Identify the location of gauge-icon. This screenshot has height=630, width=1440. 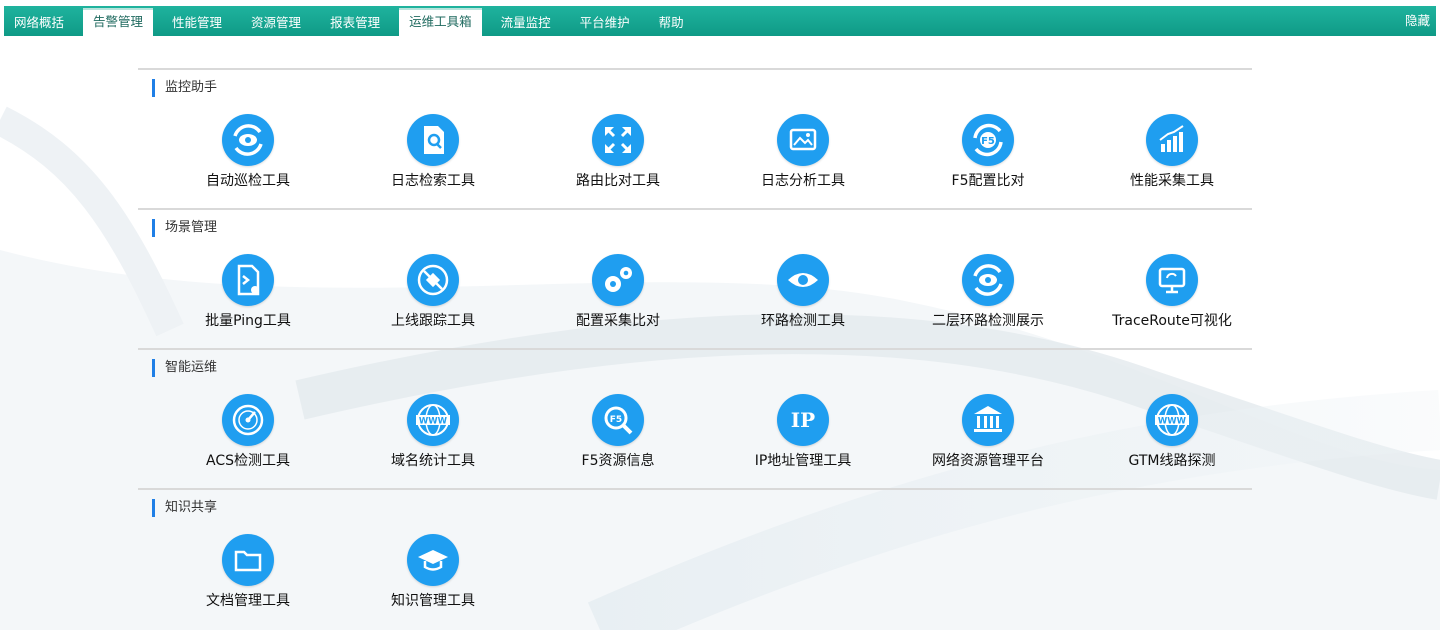
(248, 420).